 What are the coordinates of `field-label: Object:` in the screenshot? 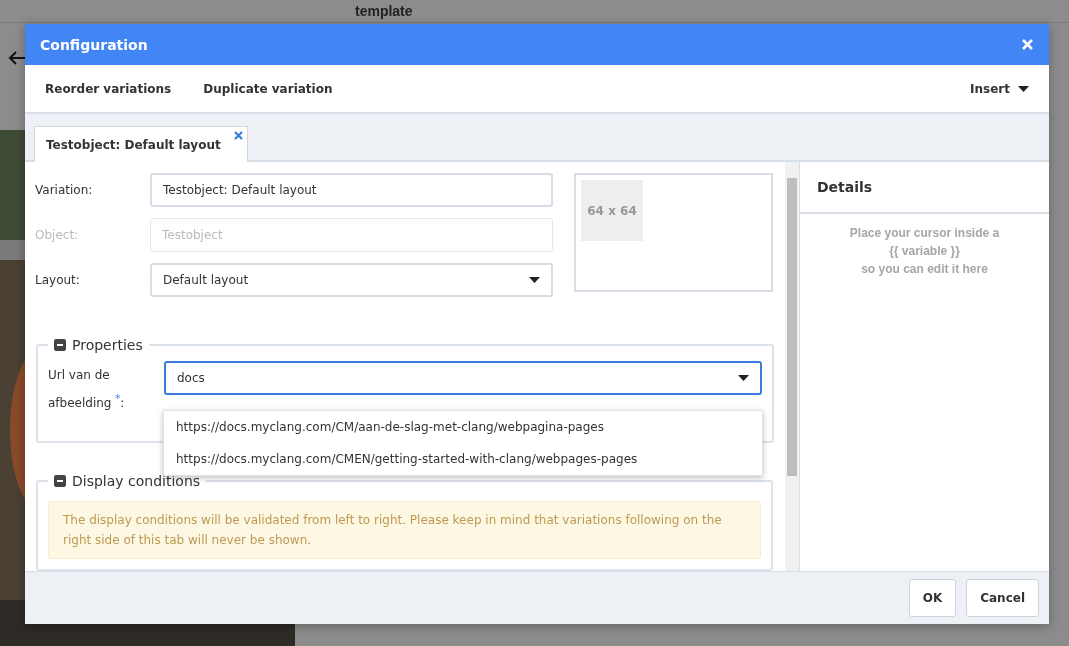 It's located at (57, 235).